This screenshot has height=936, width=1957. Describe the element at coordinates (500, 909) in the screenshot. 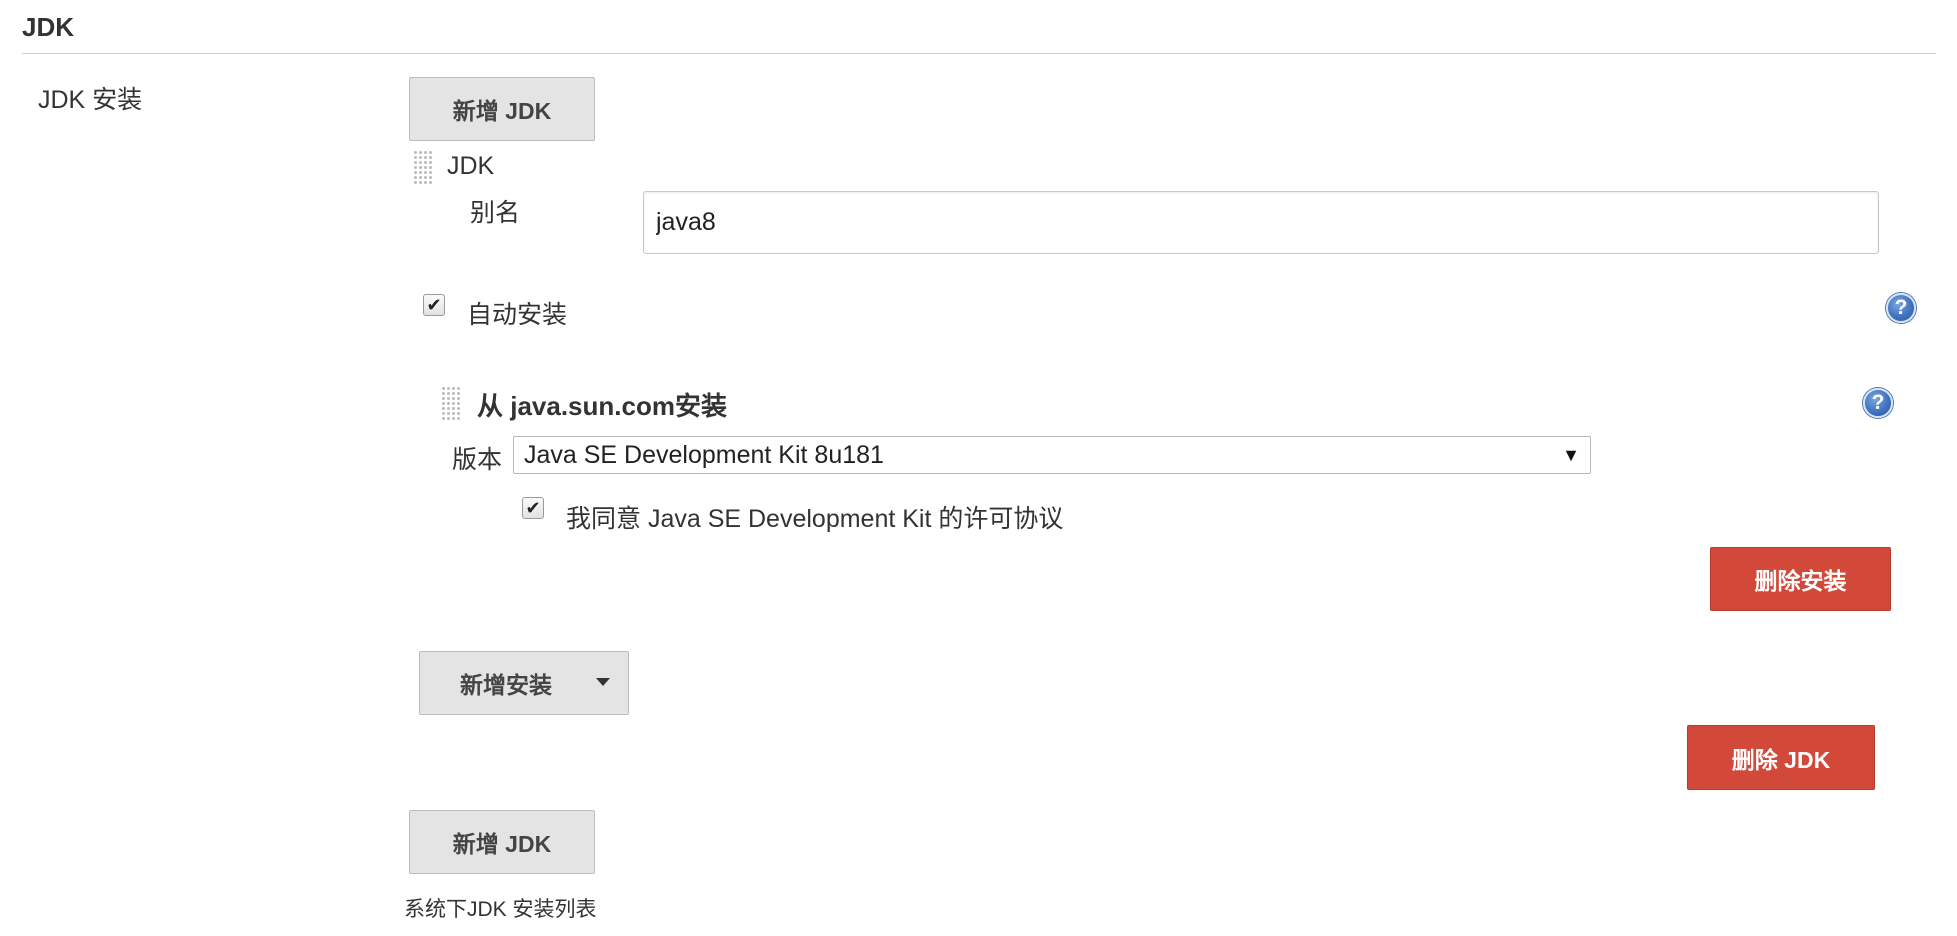

I see `jdk-list-description: 系统下JDK 安装列表` at that location.